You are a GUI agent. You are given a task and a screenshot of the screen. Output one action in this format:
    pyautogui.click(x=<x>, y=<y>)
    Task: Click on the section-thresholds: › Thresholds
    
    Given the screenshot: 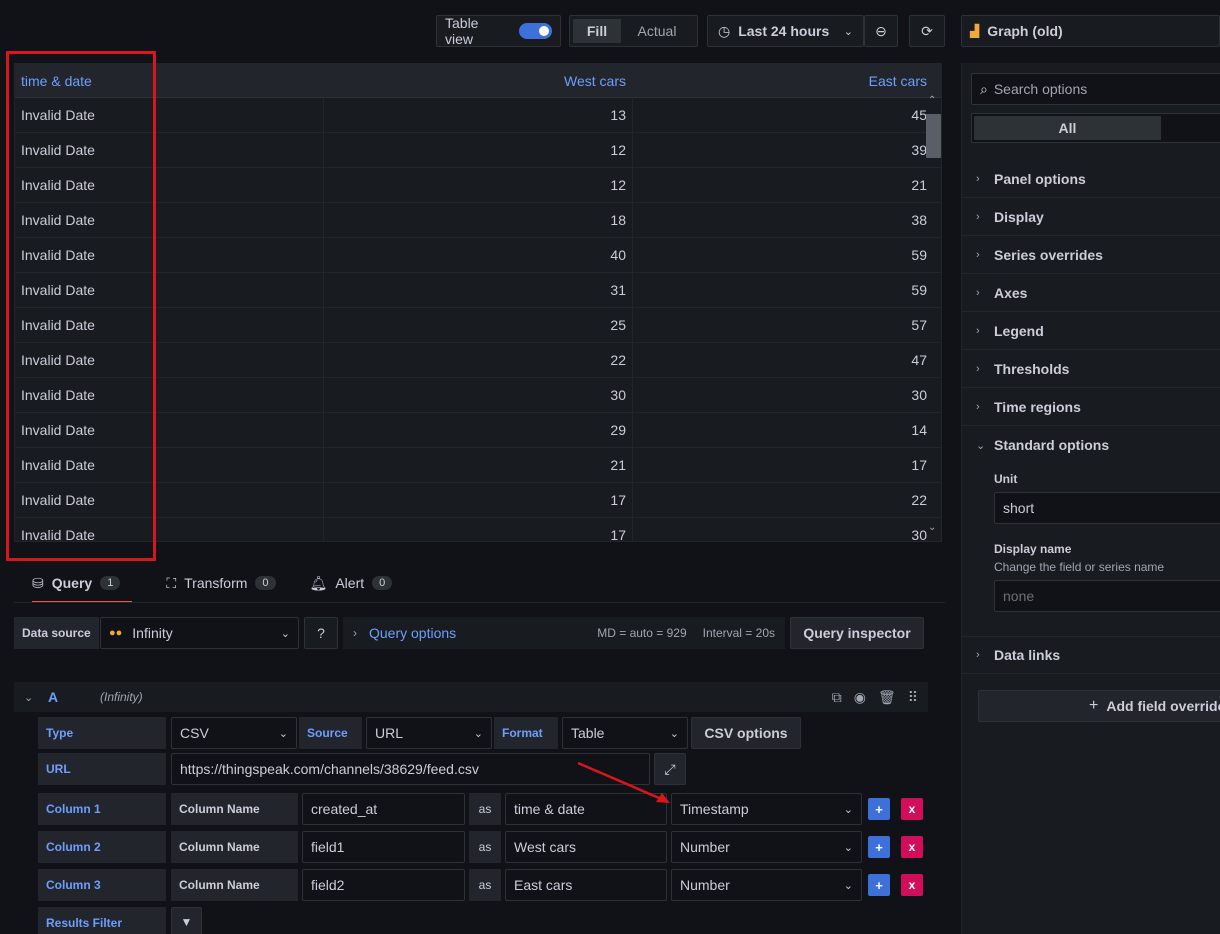 What is the action you would take?
    pyautogui.click(x=1091, y=369)
    